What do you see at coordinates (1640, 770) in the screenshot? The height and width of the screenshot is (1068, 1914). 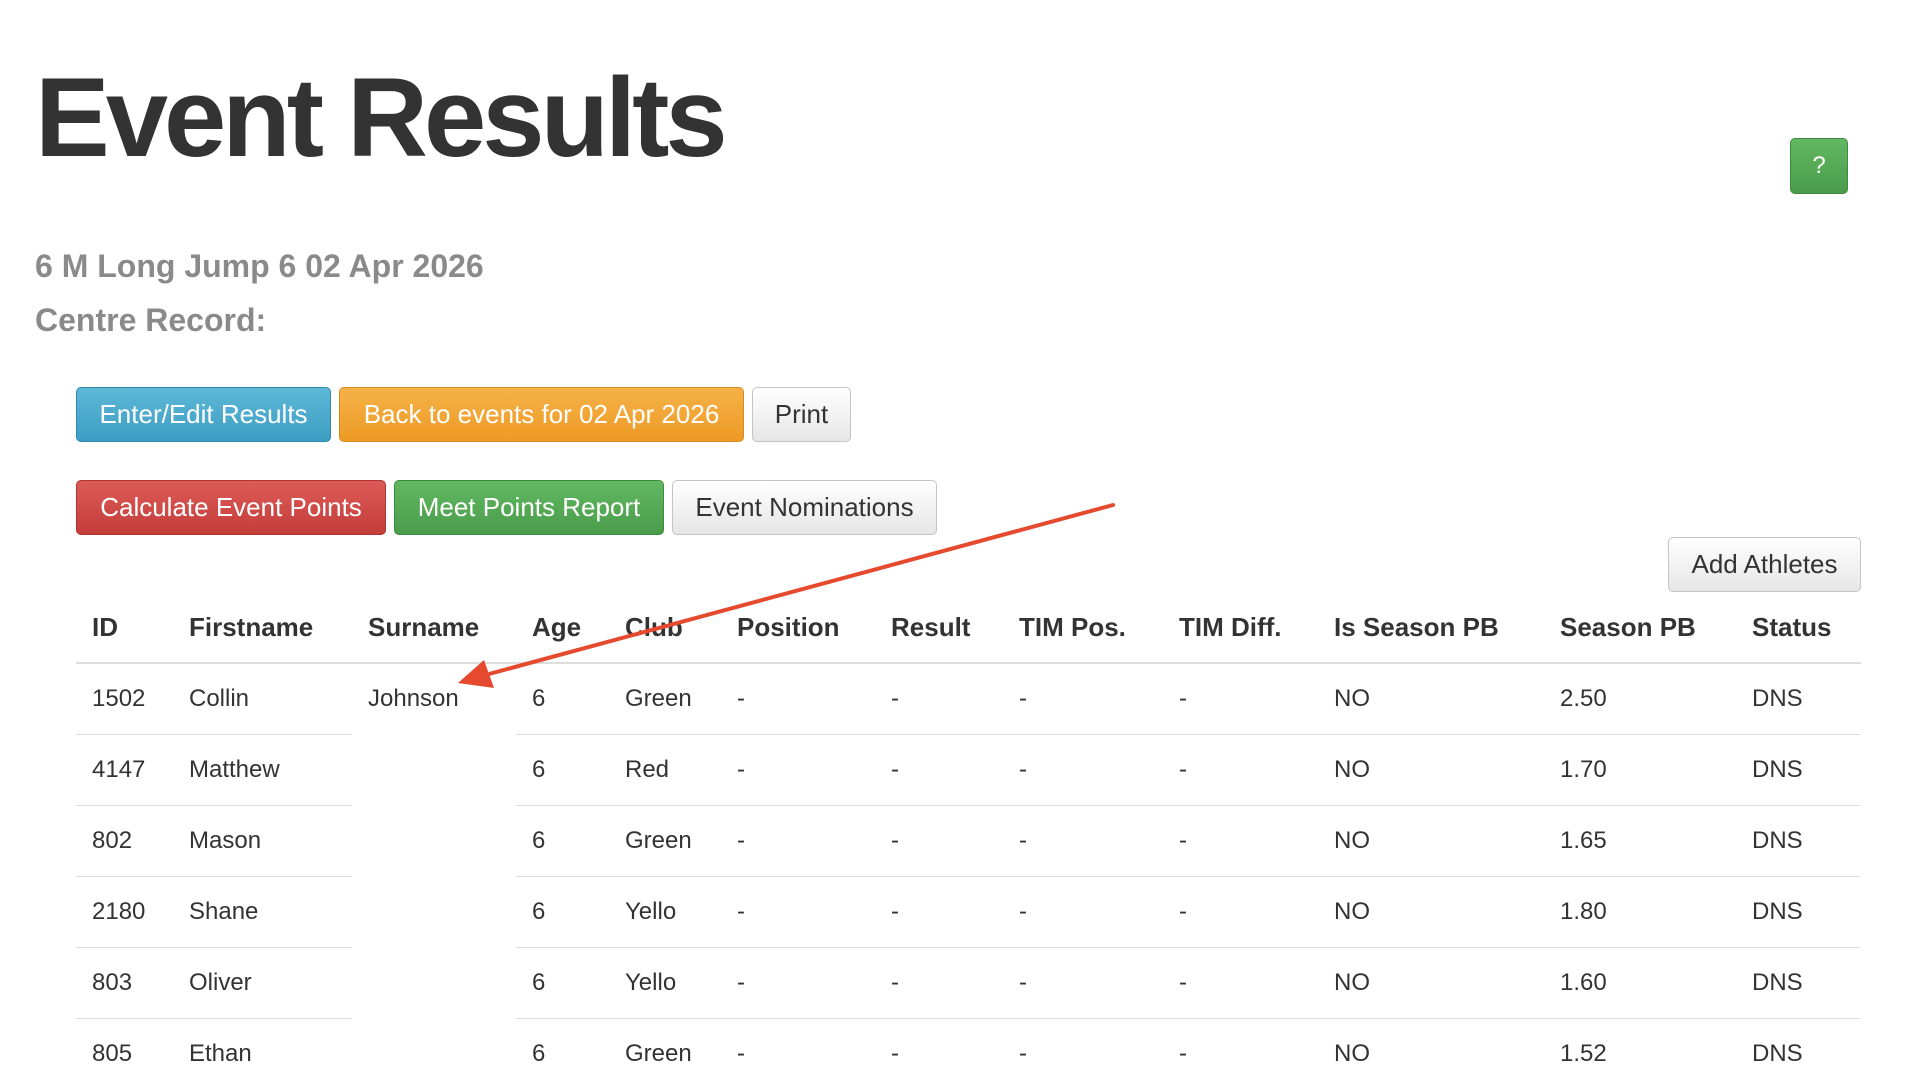 I see `cell-season-pb: 1.70` at bounding box center [1640, 770].